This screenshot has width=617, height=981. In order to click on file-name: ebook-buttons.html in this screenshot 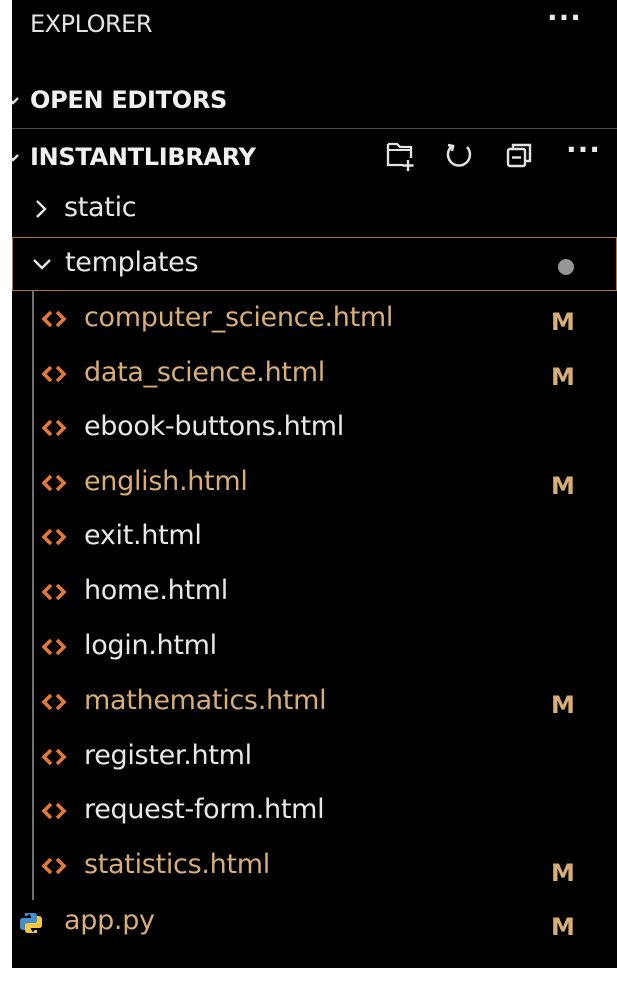, I will do `click(214, 426)`.